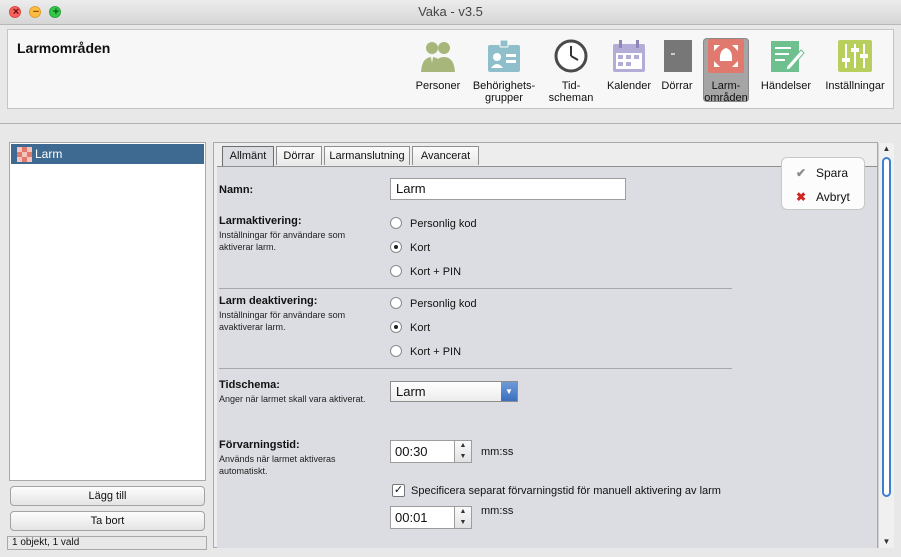 The width and height of the screenshot is (901, 557). What do you see at coordinates (504, 92) in the screenshot?
I see `toolbar-label: Behörighets- grupper` at bounding box center [504, 92].